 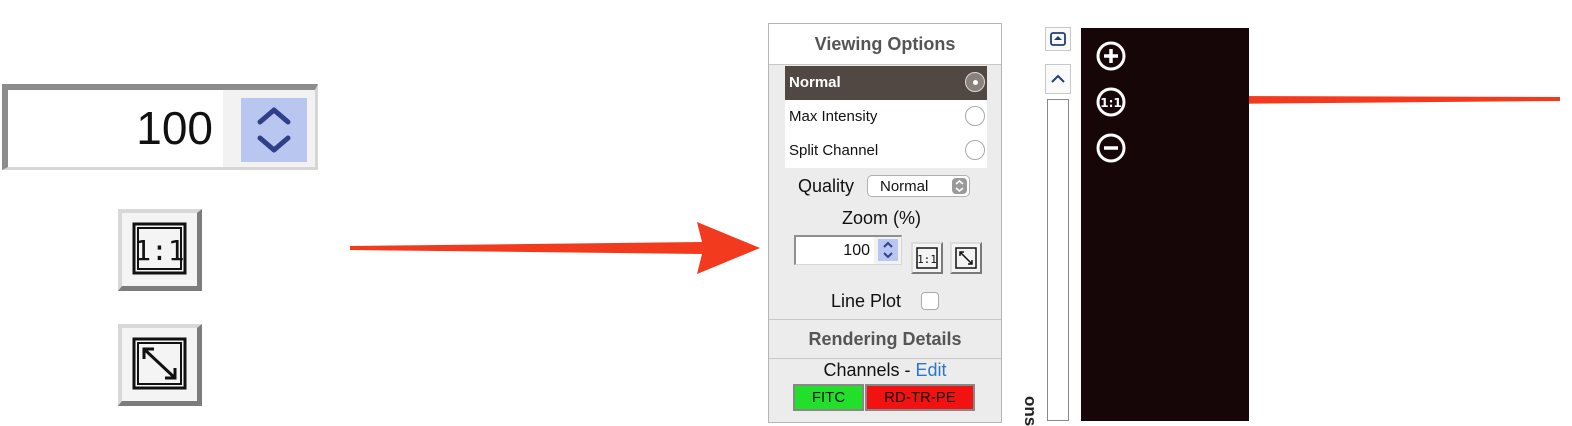 What do you see at coordinates (835, 250) in the screenshot?
I see `zoom-input: 100` at bounding box center [835, 250].